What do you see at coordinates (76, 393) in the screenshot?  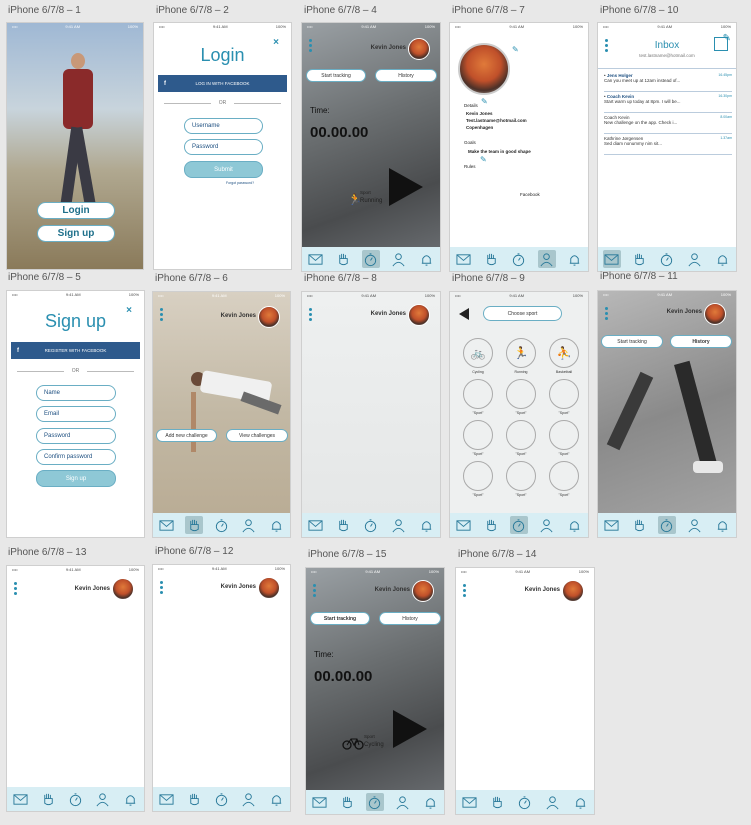 I see `name-field: Name` at bounding box center [76, 393].